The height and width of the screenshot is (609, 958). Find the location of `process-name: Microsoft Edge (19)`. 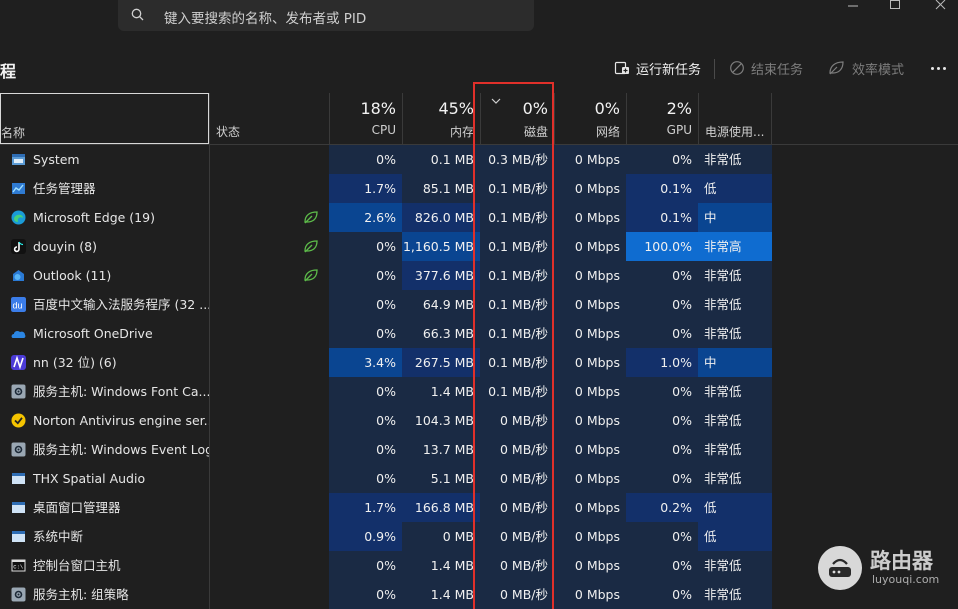

process-name: Microsoft Edge (19) is located at coordinates (94, 217).